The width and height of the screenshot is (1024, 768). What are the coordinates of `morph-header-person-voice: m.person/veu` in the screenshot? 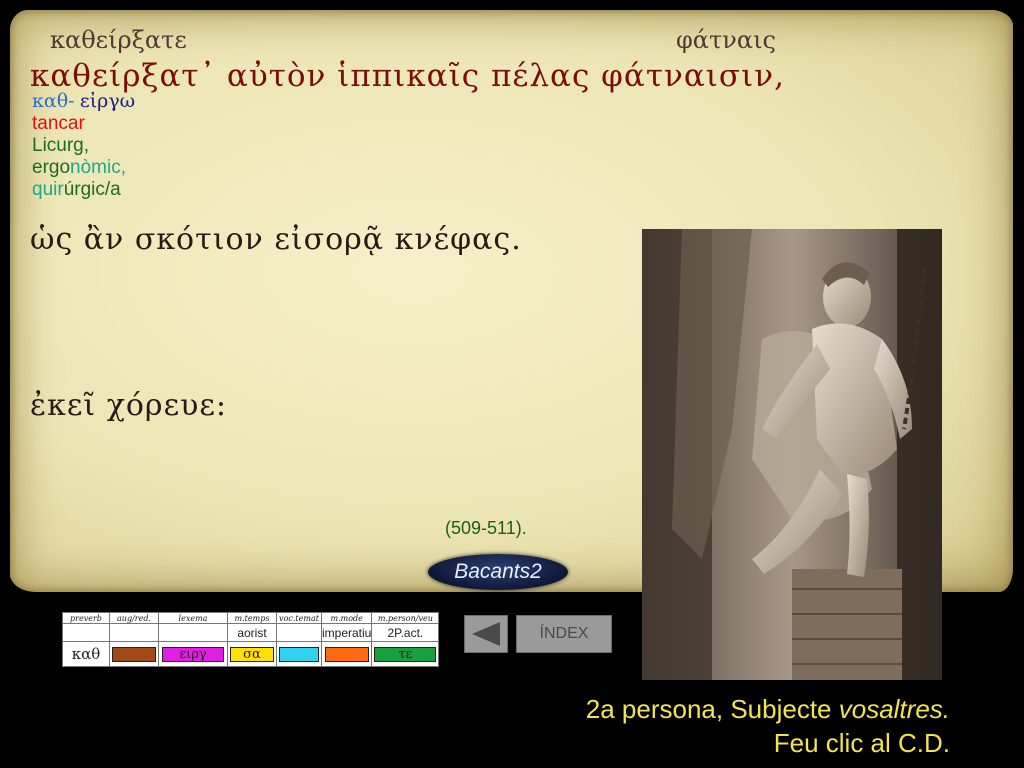 It's located at (405, 618).